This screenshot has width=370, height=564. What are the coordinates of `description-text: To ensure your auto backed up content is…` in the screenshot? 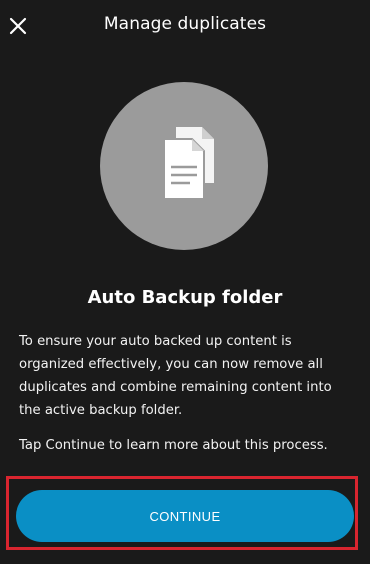 It's located at (175, 376).